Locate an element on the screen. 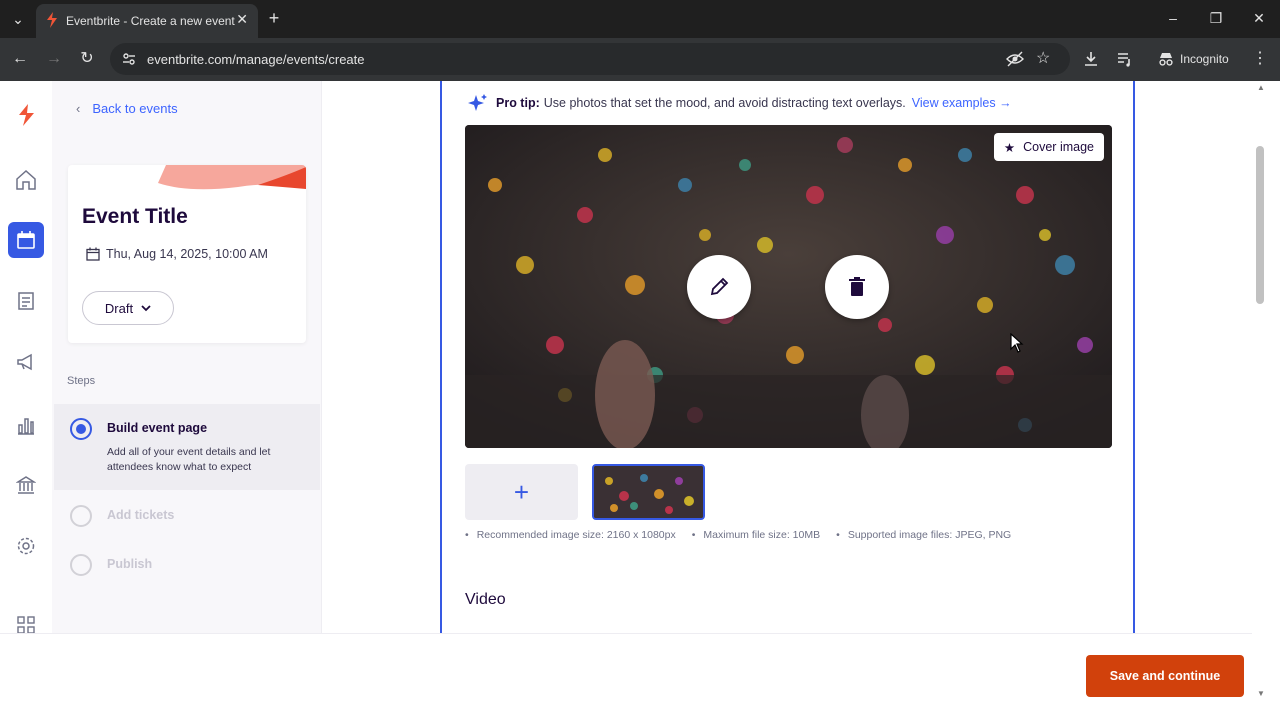 The image size is (1280, 720). step-title: Build event page is located at coordinates (157, 428).